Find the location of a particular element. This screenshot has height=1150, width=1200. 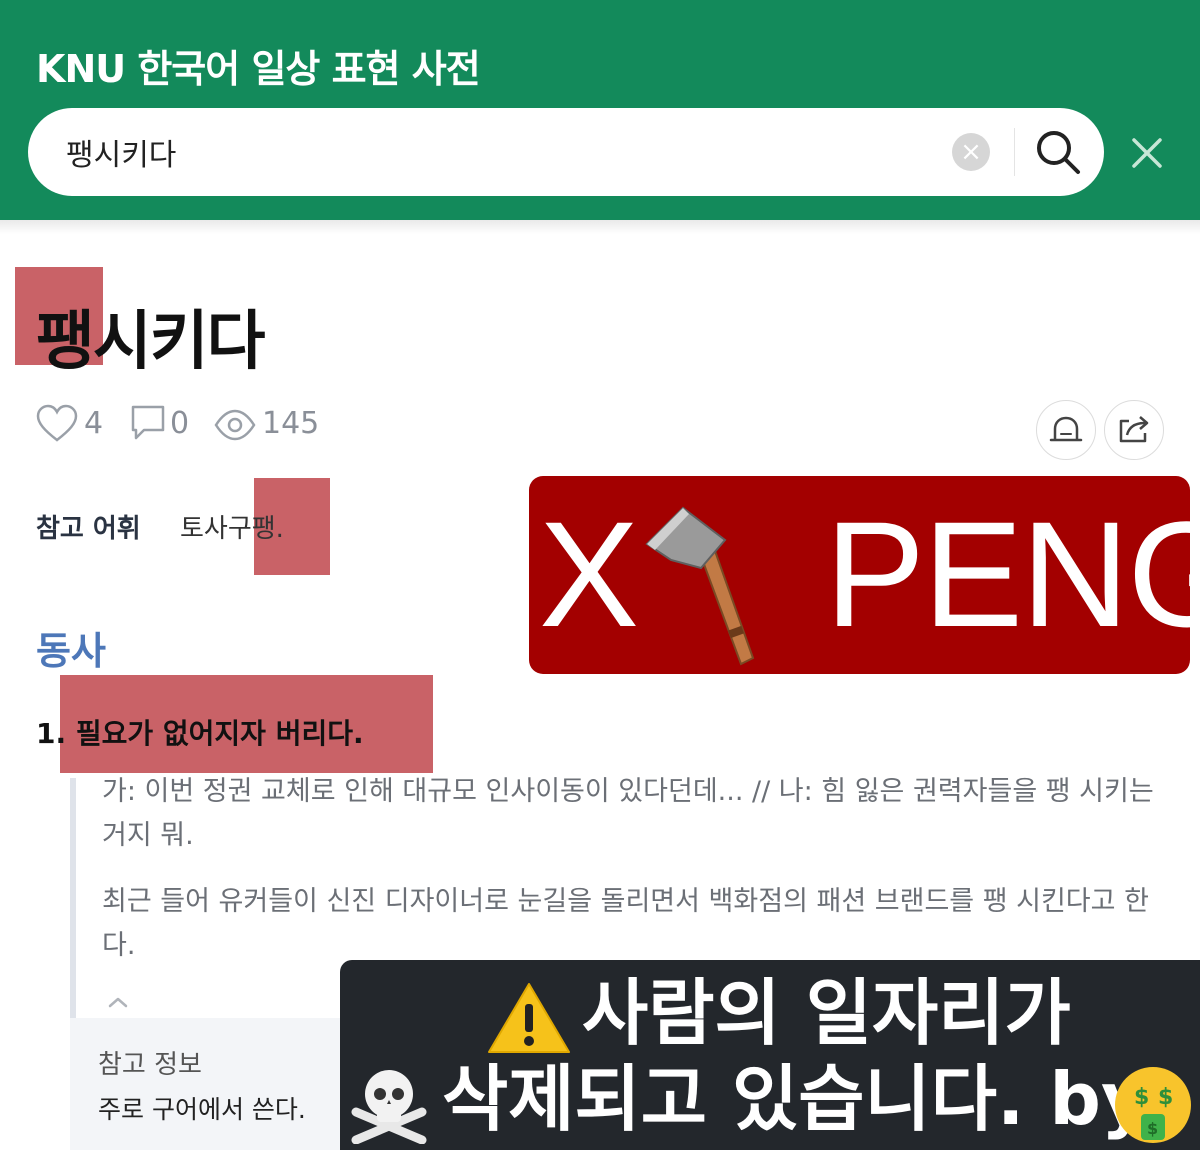

warning-line-2: 삭제되고 있습니다. by is located at coordinates (747, 1099).